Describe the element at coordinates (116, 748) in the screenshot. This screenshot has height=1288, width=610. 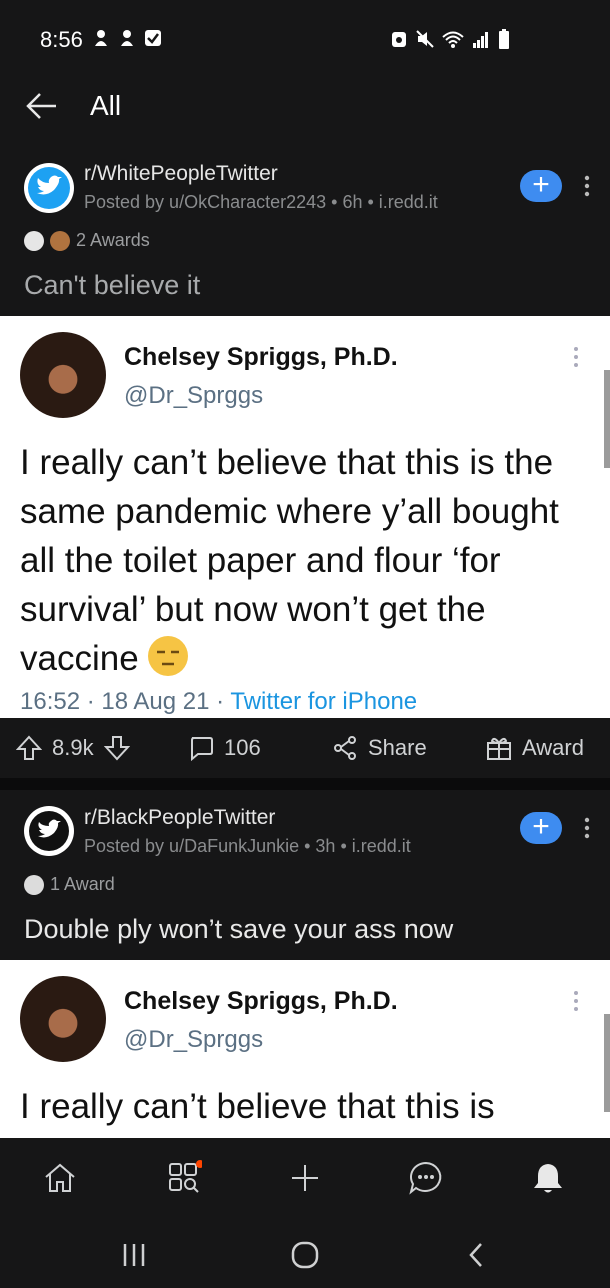
I see `downvote-icon` at that location.